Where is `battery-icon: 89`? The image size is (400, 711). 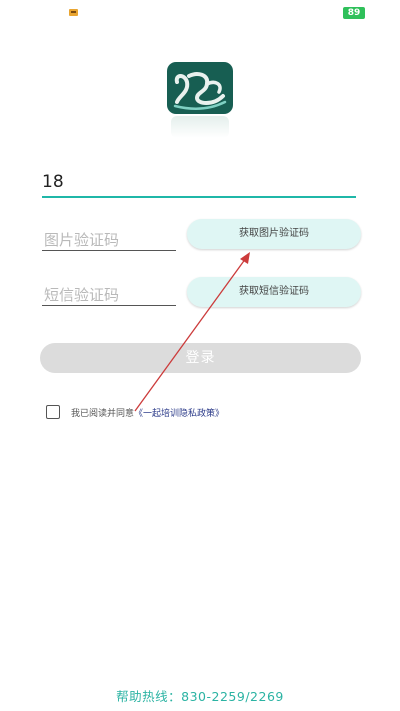
battery-icon: 89 is located at coordinates (354, 13).